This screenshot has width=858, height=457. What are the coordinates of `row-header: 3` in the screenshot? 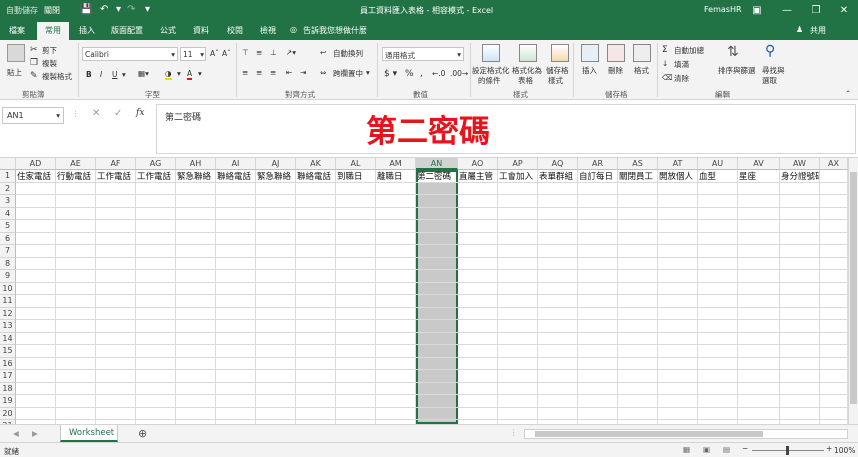 It's located at (8, 201).